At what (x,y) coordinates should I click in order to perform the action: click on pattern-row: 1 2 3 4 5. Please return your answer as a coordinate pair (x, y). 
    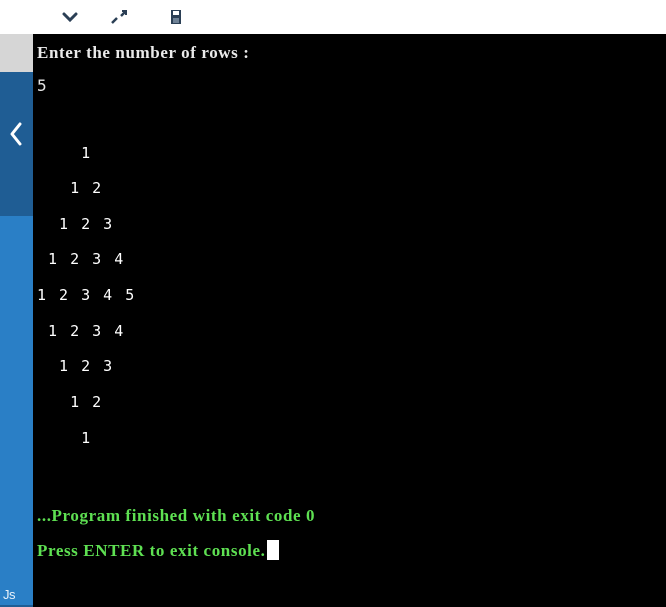
    Looking at the image, I should click on (87, 295).